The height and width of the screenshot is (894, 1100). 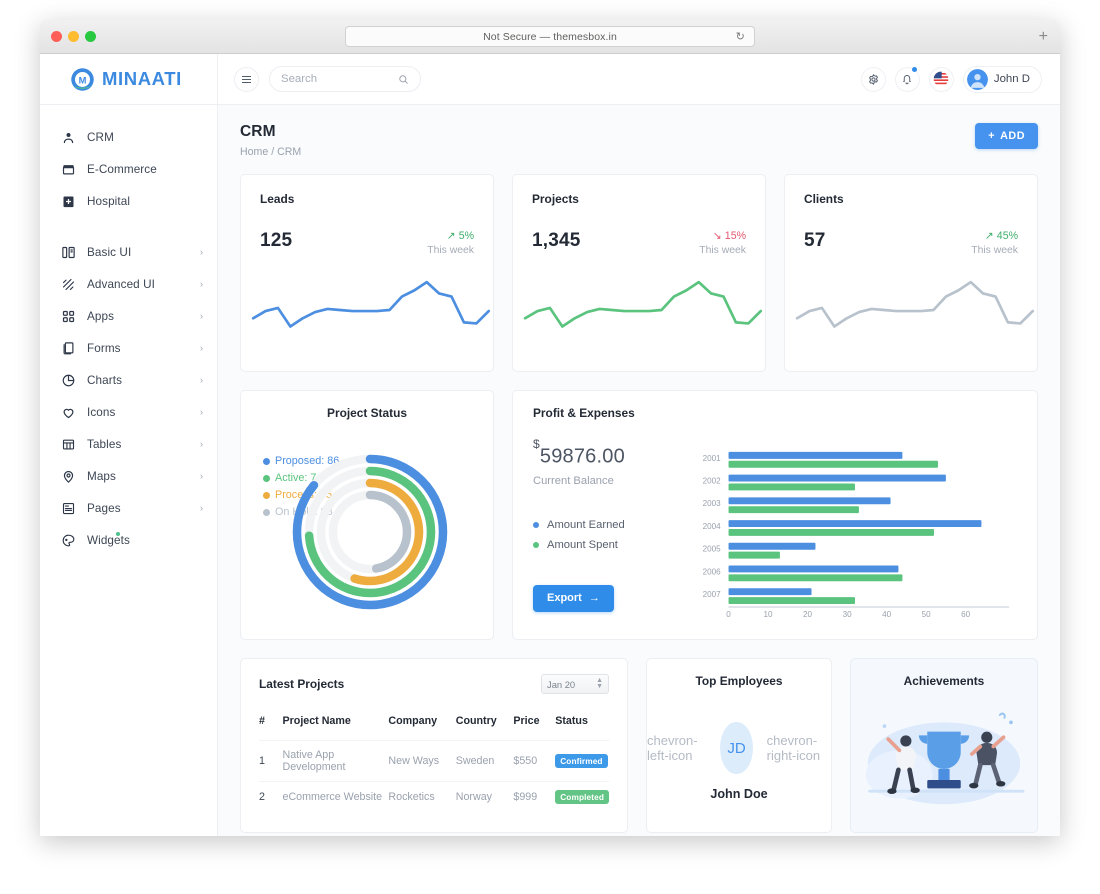 What do you see at coordinates (608, 525) in the screenshot?
I see `legend-item: Amount Earned` at bounding box center [608, 525].